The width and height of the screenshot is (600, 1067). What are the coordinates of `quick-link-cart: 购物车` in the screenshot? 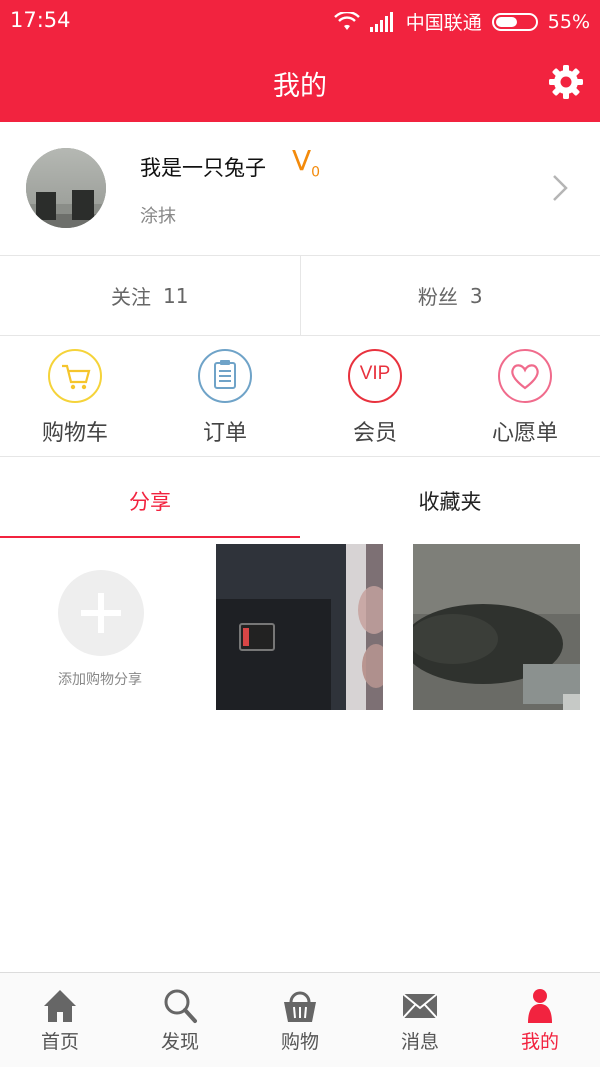 It's located at (75, 396).